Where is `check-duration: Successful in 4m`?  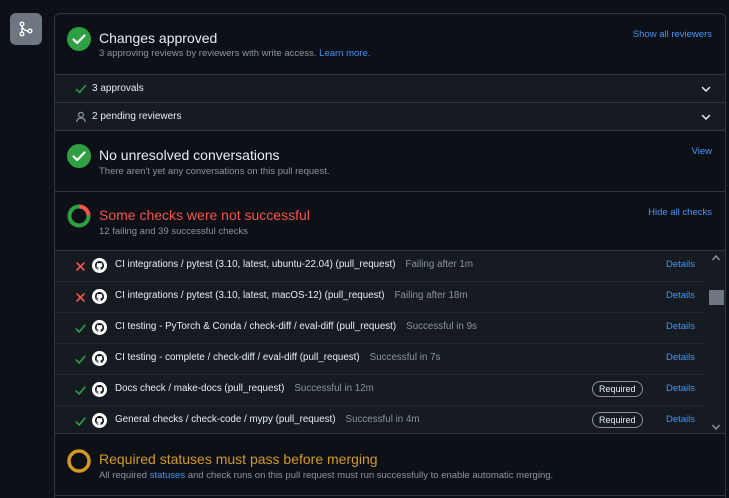 check-duration: Successful in 4m is located at coordinates (382, 419).